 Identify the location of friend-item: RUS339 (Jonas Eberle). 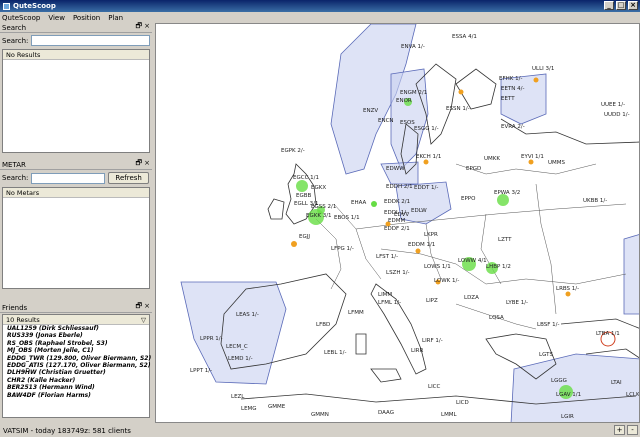
(76, 335).